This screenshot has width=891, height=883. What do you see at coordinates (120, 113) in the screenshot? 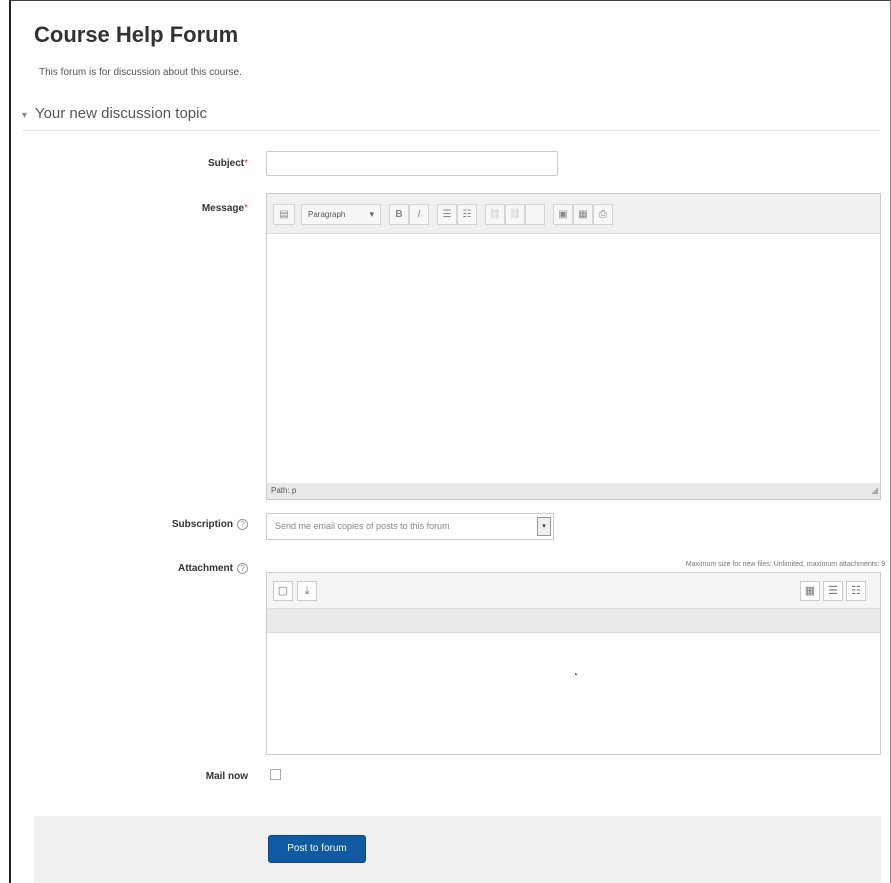
I see `section-title: Your new discussion topic` at bounding box center [120, 113].